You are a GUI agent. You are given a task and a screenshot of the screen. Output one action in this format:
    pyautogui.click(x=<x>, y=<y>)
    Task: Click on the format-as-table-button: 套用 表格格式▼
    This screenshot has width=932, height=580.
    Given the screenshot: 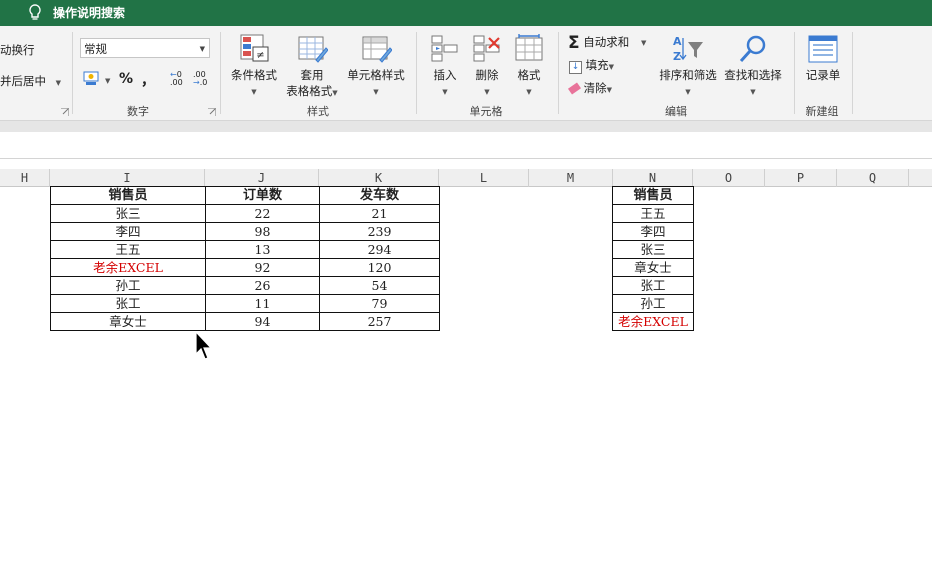 What is the action you would take?
    pyautogui.click(x=312, y=83)
    